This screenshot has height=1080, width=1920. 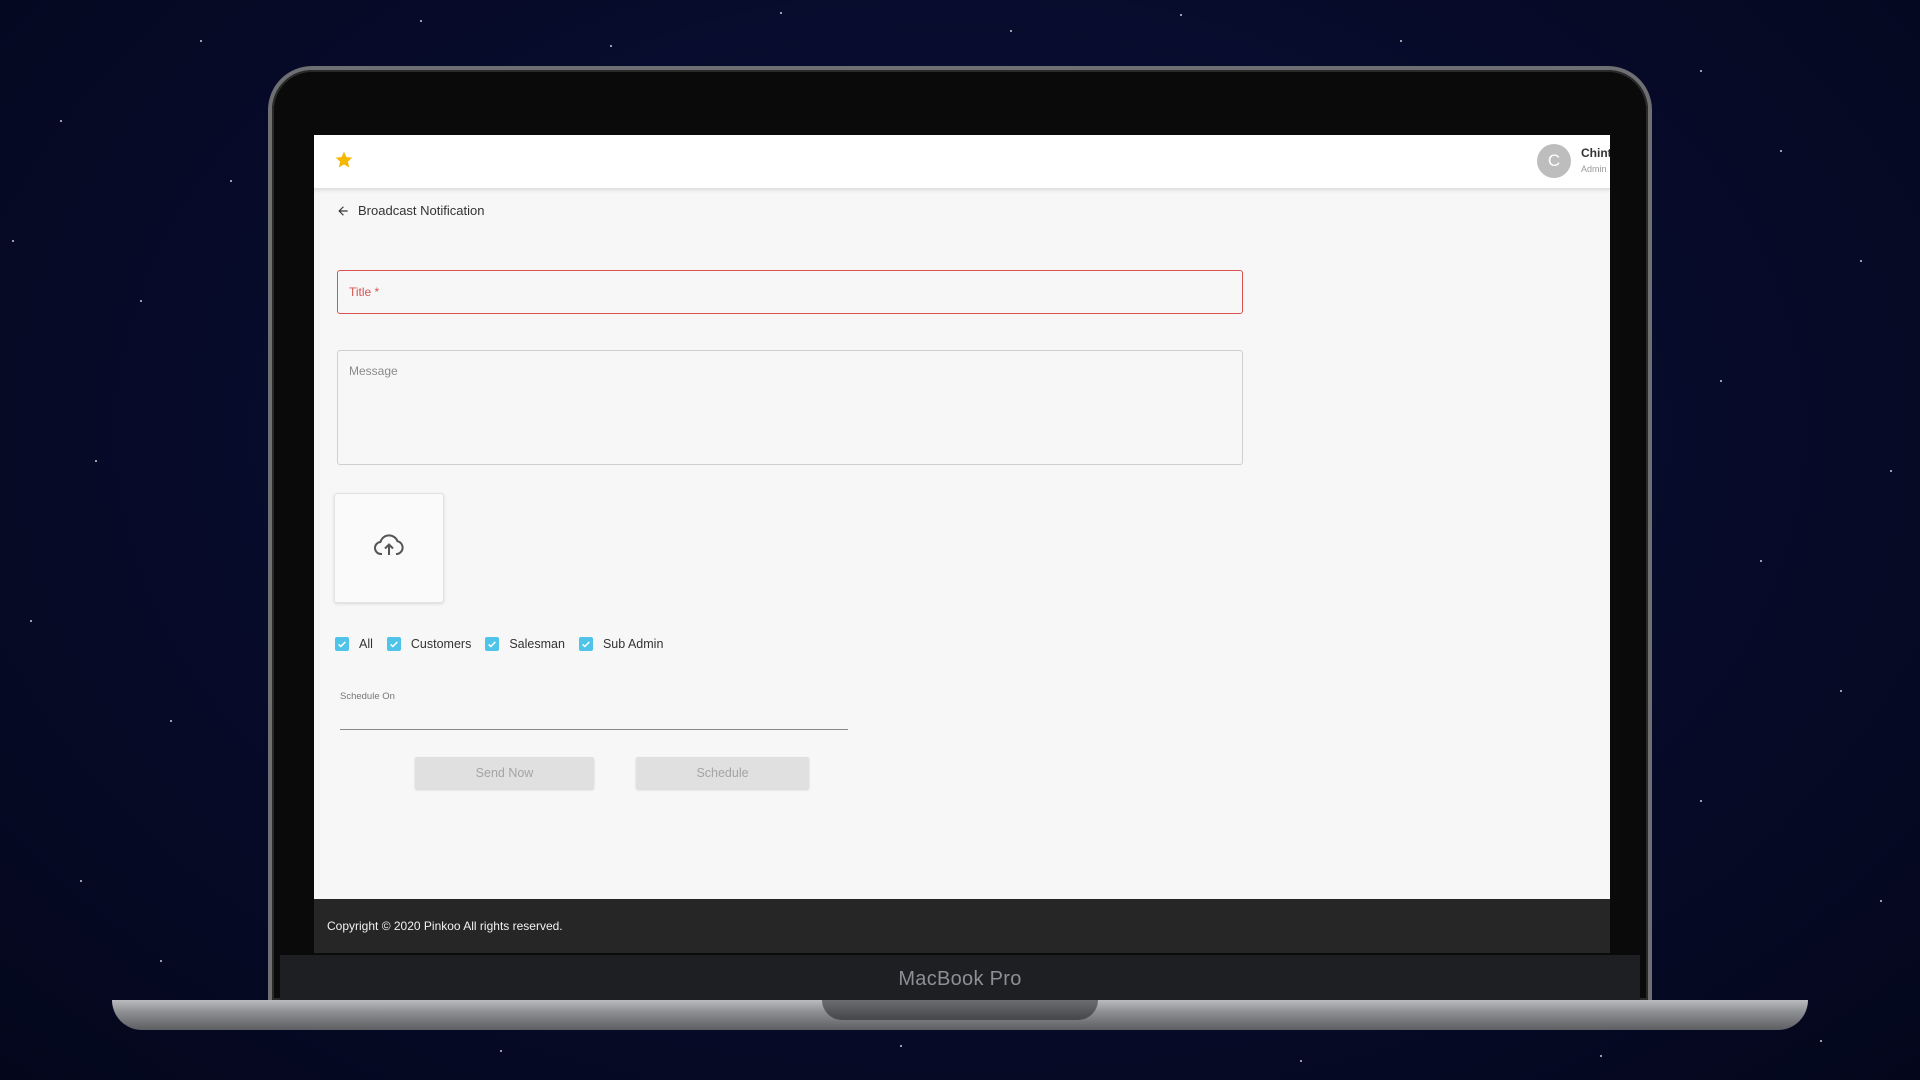 I want to click on page-title: Broadcast Notification, so click(x=421, y=210).